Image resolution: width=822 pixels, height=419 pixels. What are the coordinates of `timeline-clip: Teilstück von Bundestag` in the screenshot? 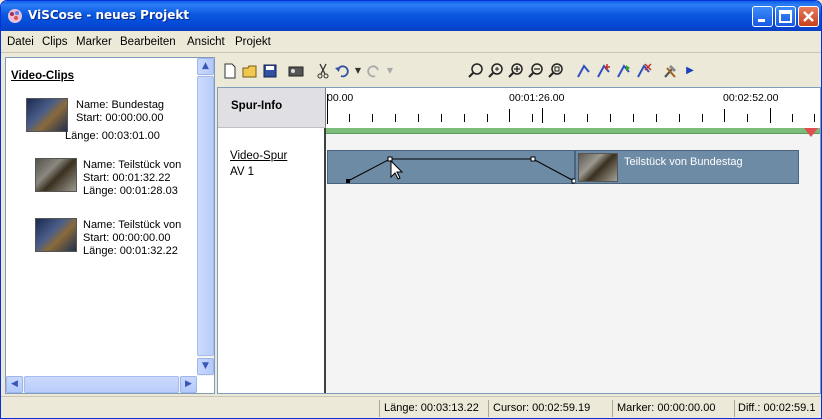 It's located at (687, 167).